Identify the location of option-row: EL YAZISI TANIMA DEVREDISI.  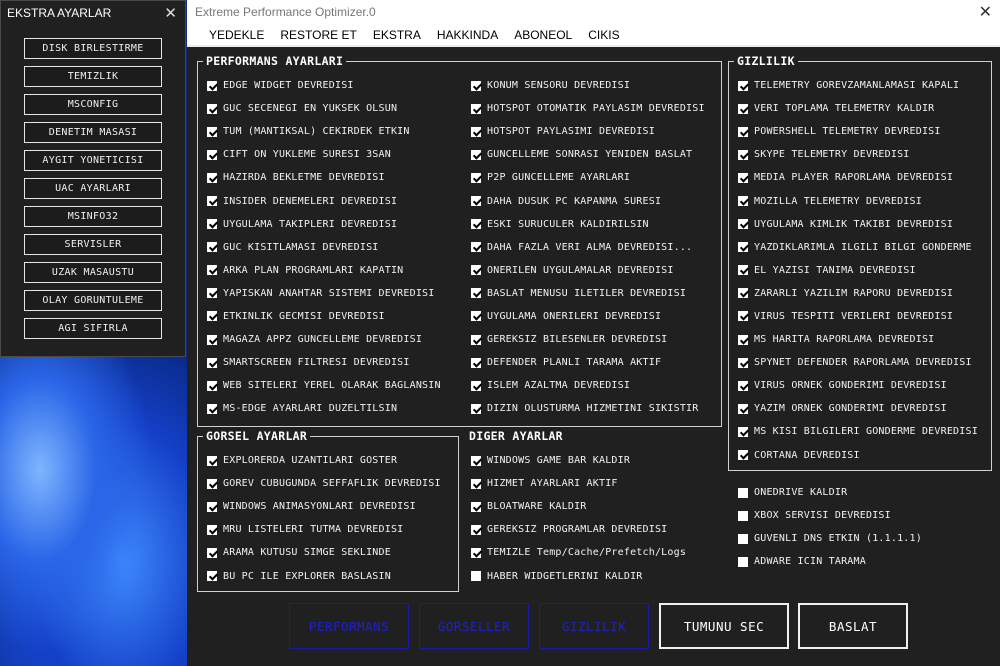
(858, 270).